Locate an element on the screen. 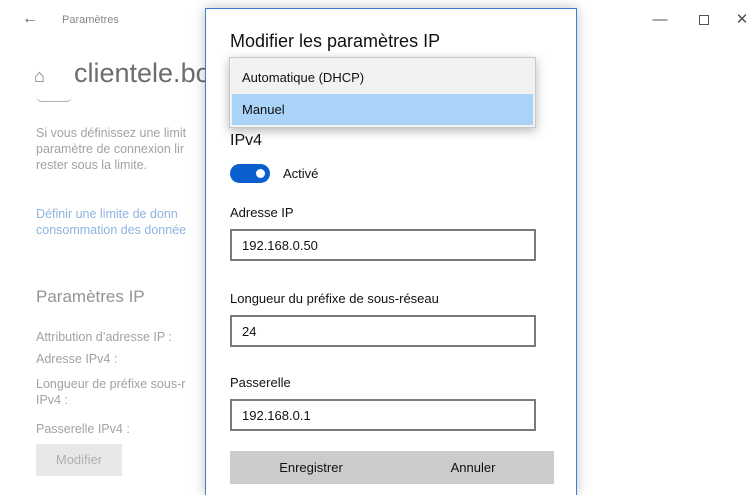  gateway-input is located at coordinates (383, 415).